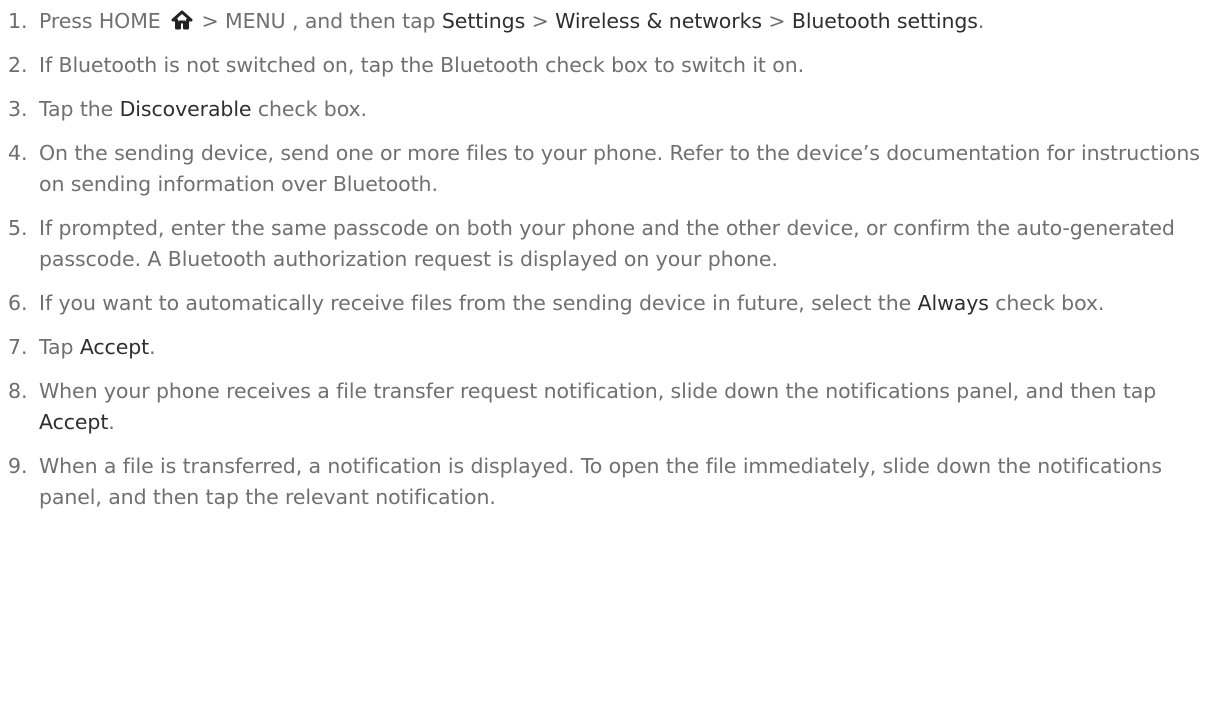  What do you see at coordinates (18, 109) in the screenshot?
I see `step-number: 3.` at bounding box center [18, 109].